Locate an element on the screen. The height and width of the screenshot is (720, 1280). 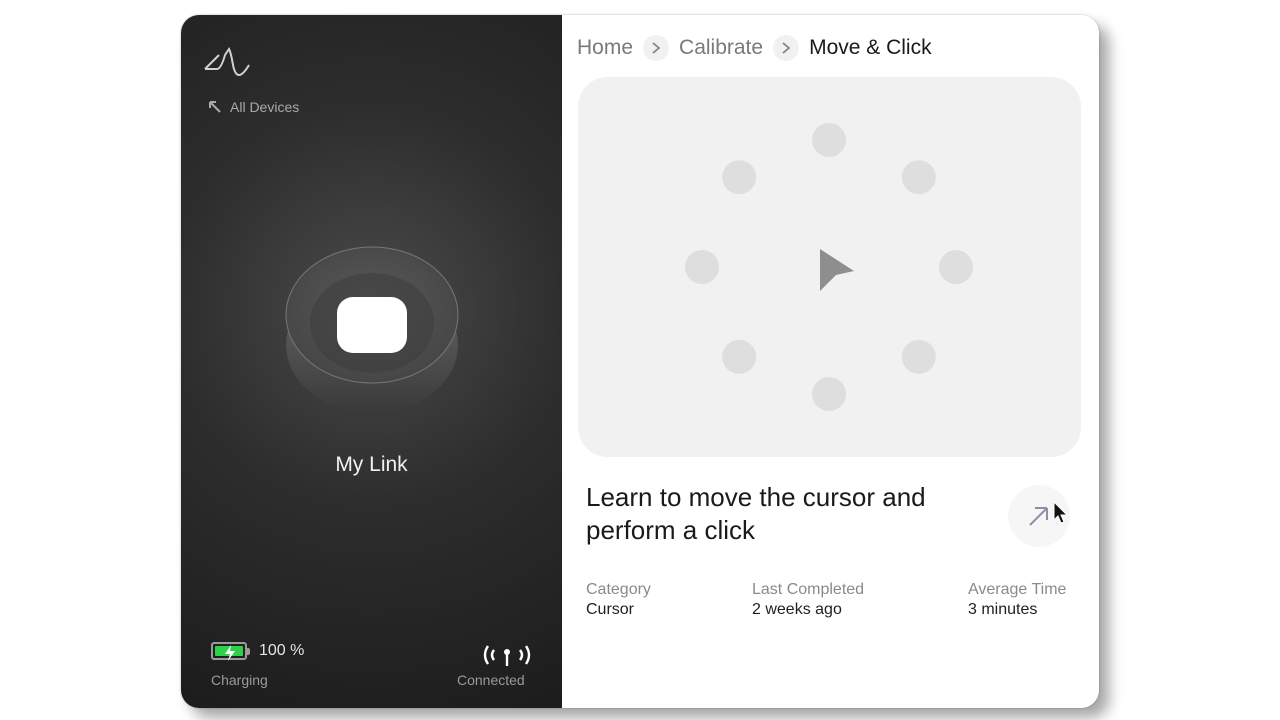
meta-average-time-key: Average Time is located at coordinates (1017, 589).